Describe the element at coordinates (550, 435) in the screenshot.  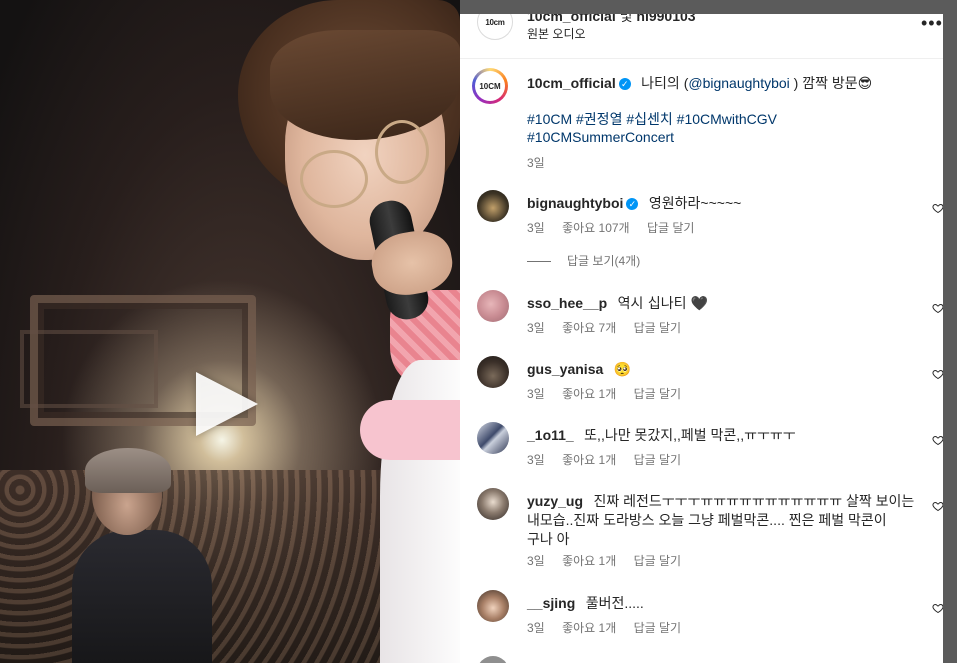
I see `comment-username: _1o11_` at that location.